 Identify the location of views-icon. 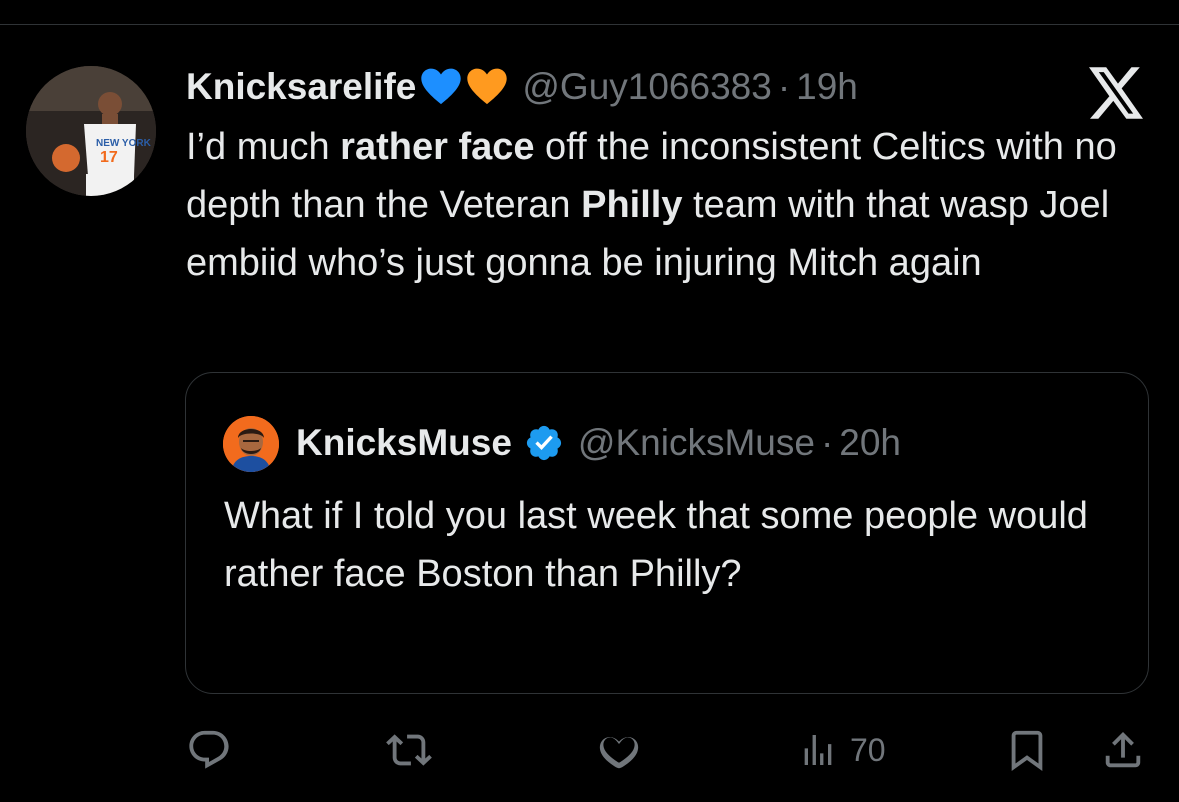
(818, 750).